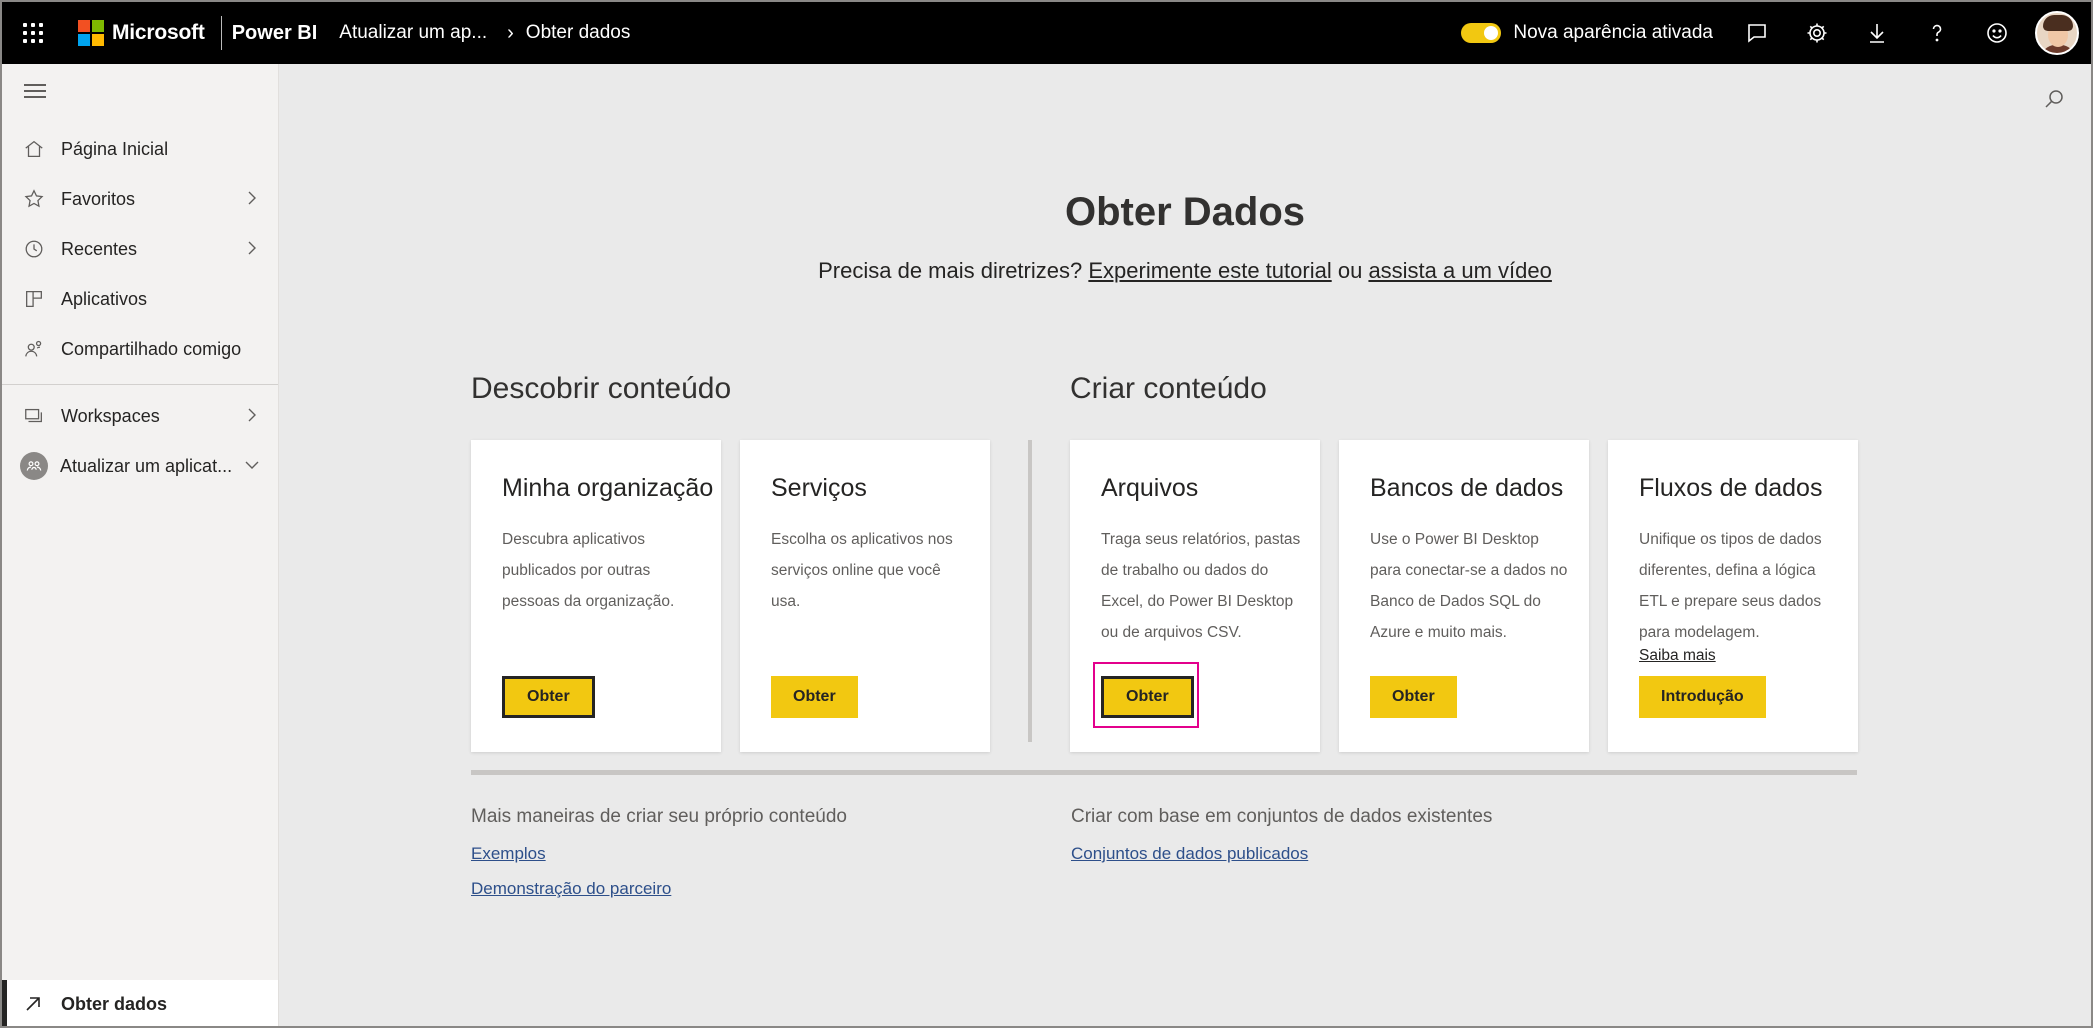 The width and height of the screenshot is (2093, 1028). I want to click on workspaces-icon, so click(34, 416).